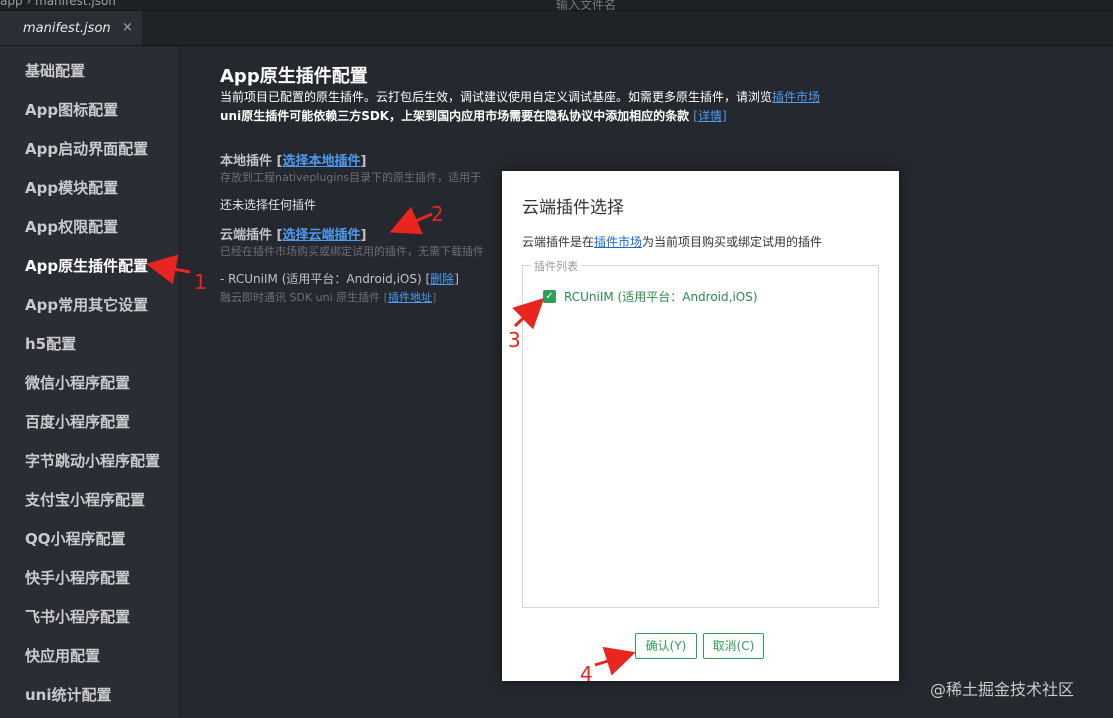 The width and height of the screenshot is (1113, 718). I want to click on sidebar-item-app-other: App常用其它设置, so click(86, 304).